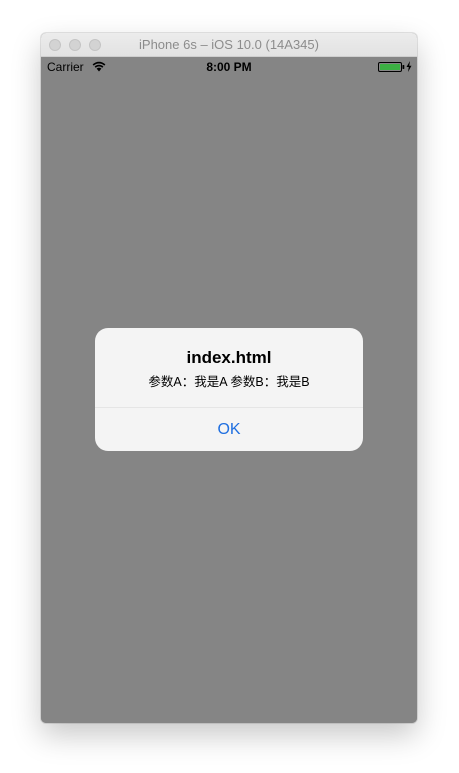 The width and height of the screenshot is (459, 773). I want to click on window-titlebar: iPhone 6s – iOS 10.0 (14A345), so click(229, 45).